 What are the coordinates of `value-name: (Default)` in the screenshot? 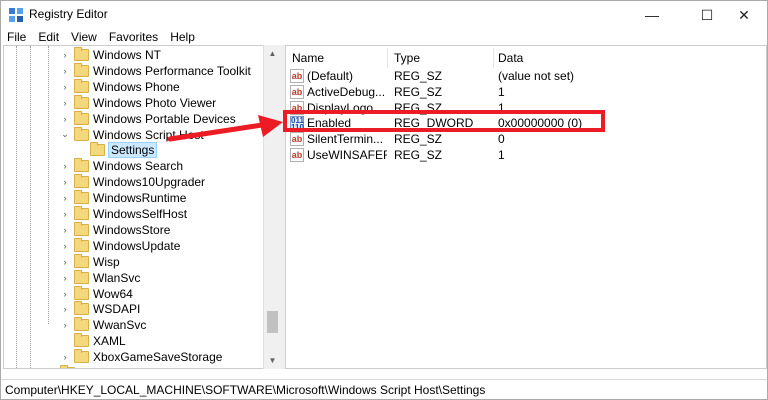 It's located at (330, 76).